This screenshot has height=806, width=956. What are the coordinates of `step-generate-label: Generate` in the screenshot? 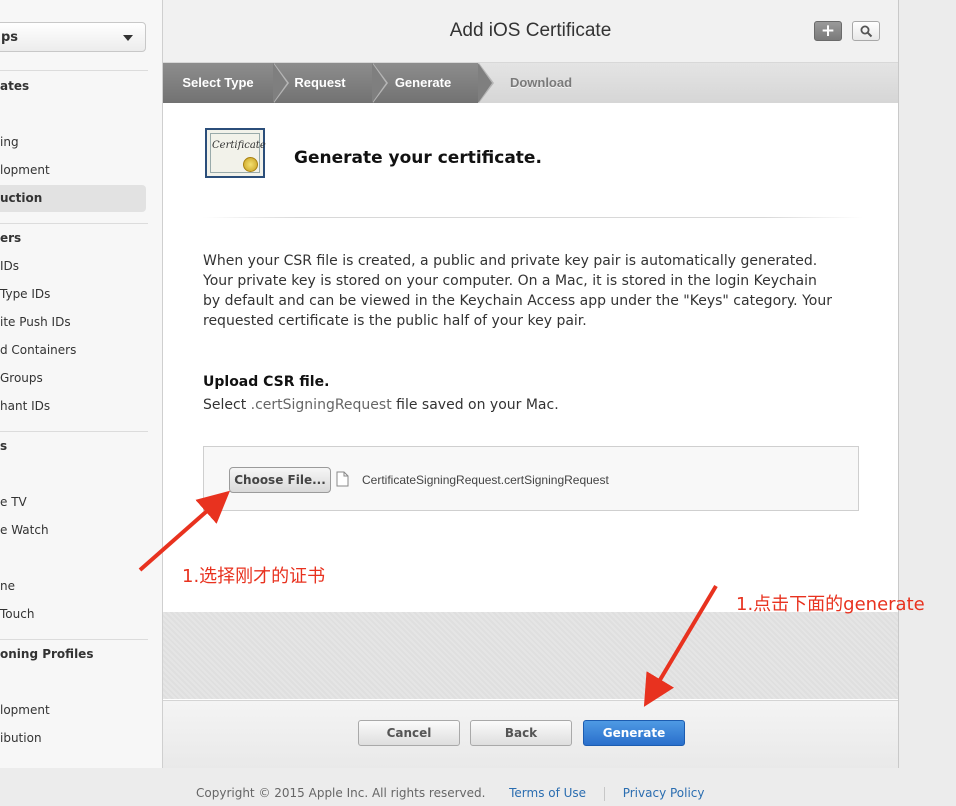 It's located at (423, 82).